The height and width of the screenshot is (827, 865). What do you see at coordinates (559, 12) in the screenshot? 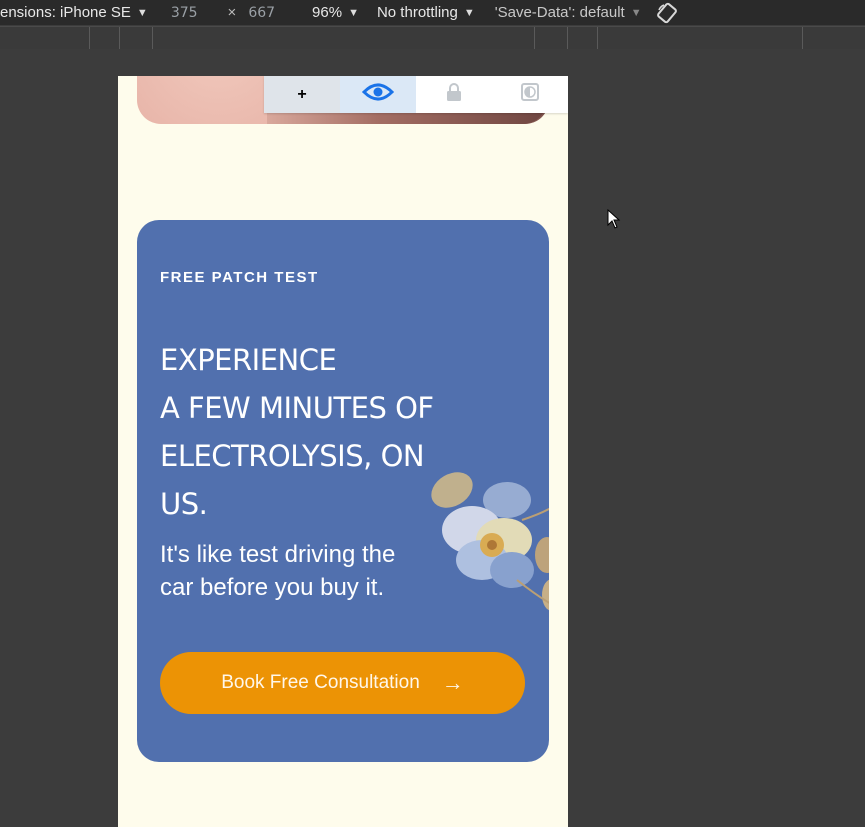
I see `save-data-label: 'Save-Data': default` at bounding box center [559, 12].